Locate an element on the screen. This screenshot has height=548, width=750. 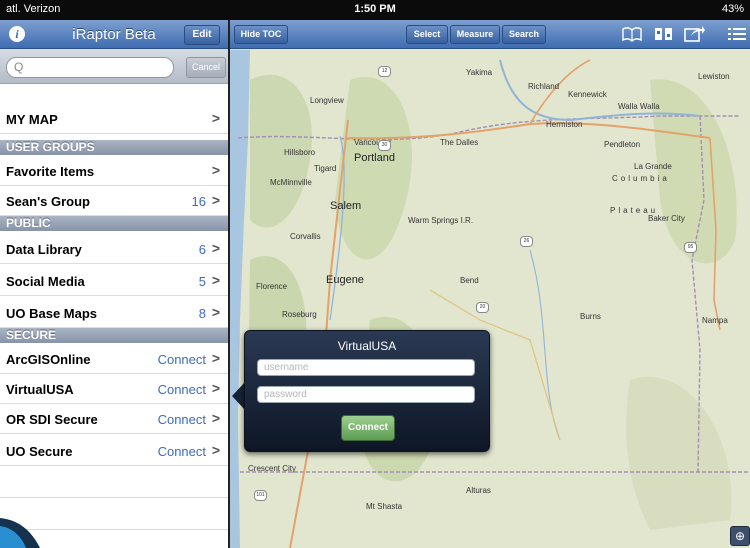
map-label-mcminnville: McMinnville is located at coordinates (291, 182).